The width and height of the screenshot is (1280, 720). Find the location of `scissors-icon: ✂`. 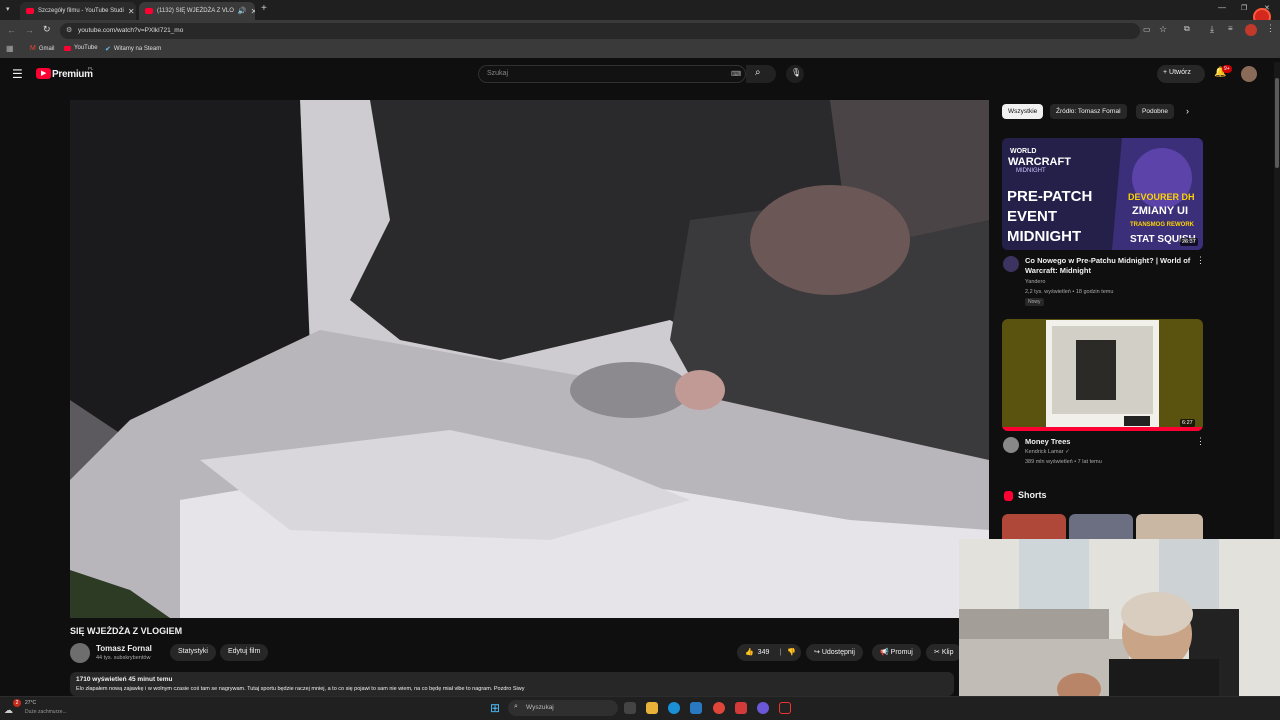

scissors-icon: ✂ is located at coordinates (938, 652).